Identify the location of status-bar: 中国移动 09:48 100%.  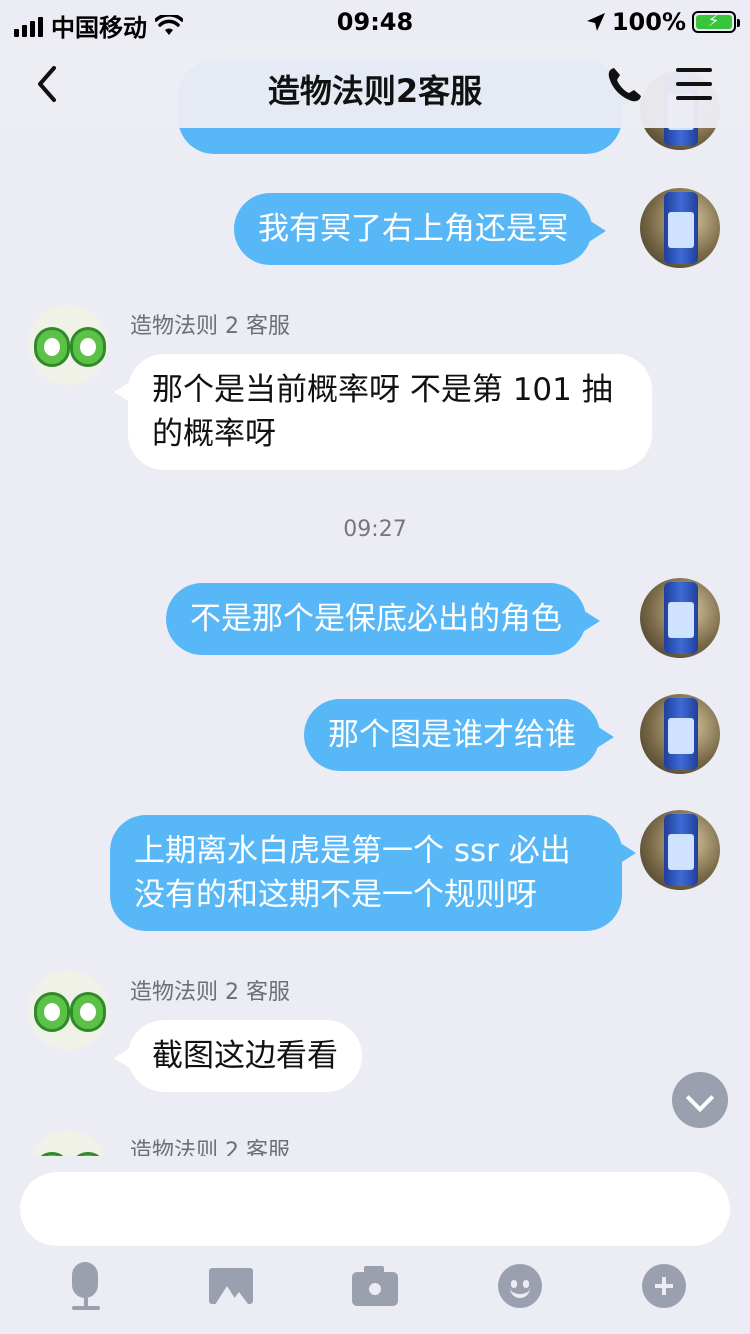
(375, 22).